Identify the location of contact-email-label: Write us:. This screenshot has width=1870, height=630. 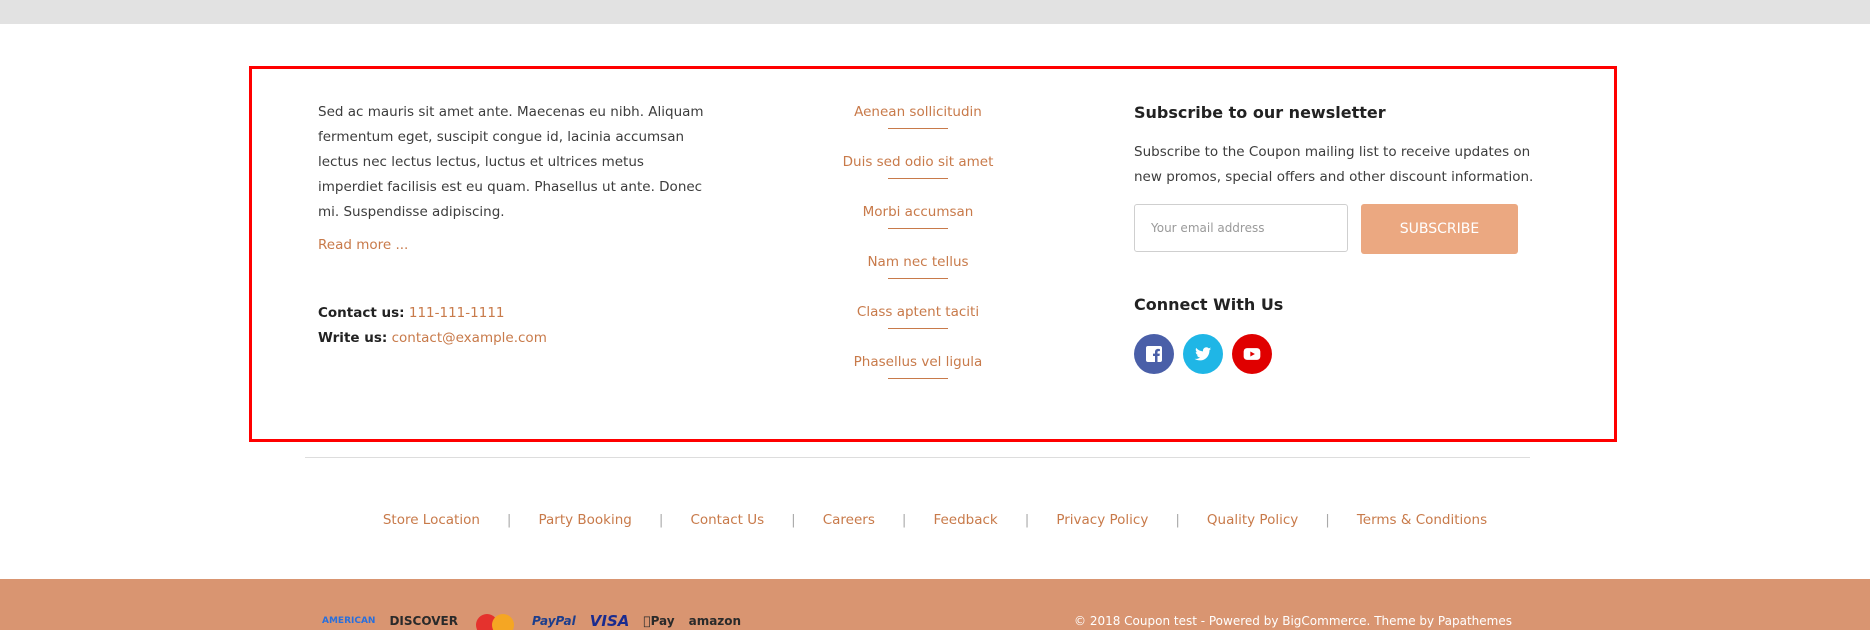
(353, 338).